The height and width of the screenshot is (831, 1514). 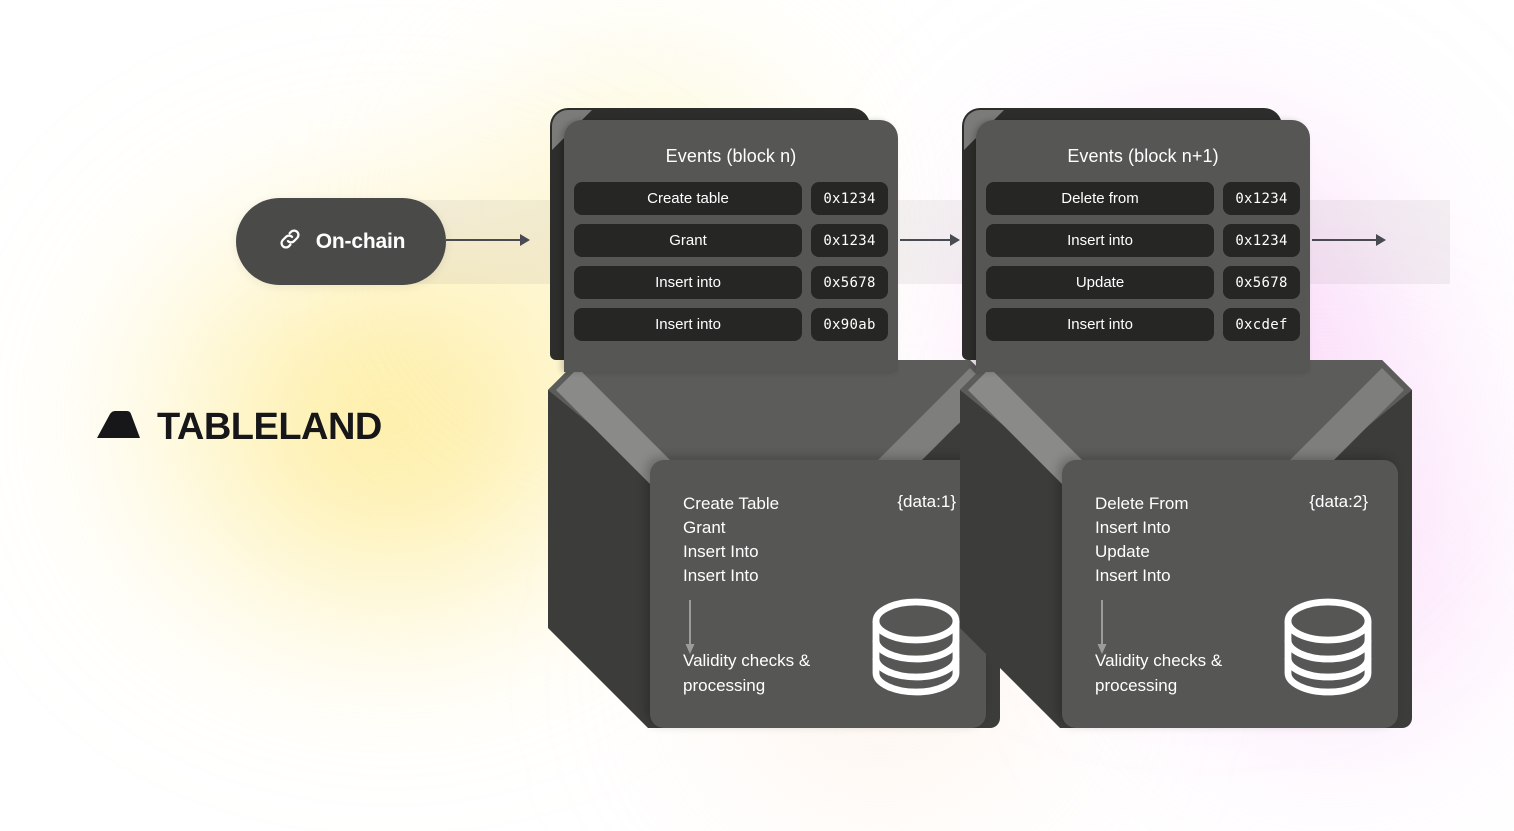 I want to click on arrow-block-n1-to-next, so click(x=1349, y=240).